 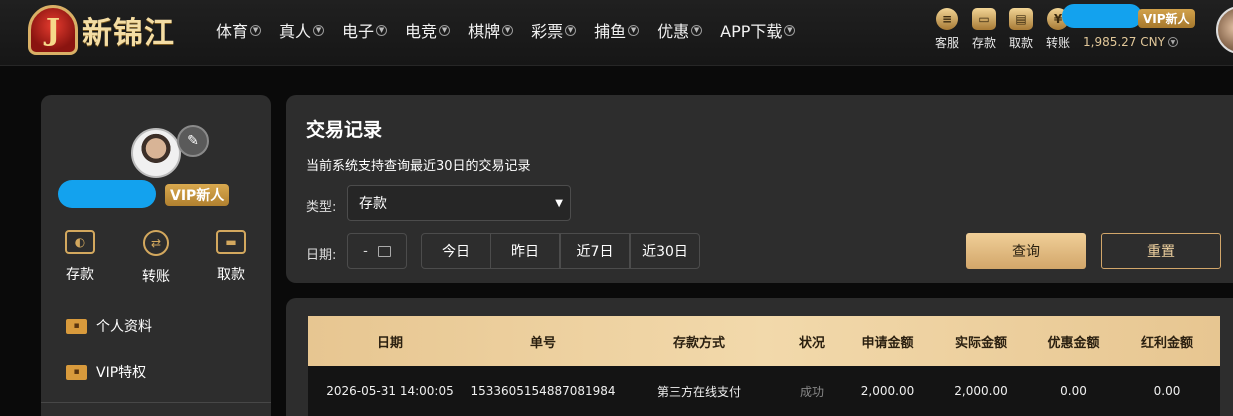 I want to click on divider, so click(x=156, y=402).